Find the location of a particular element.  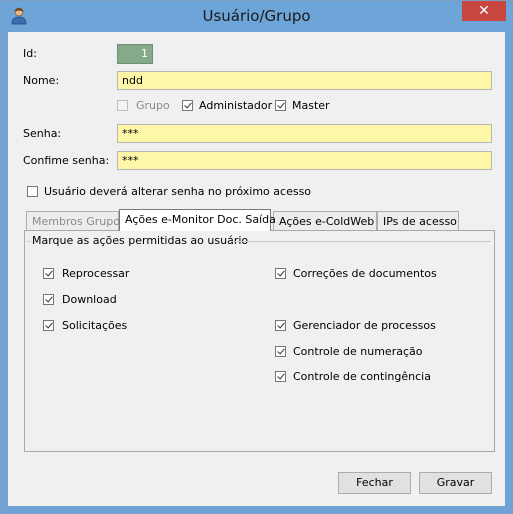

window-title: Usuário/Grupo is located at coordinates (256, 16).